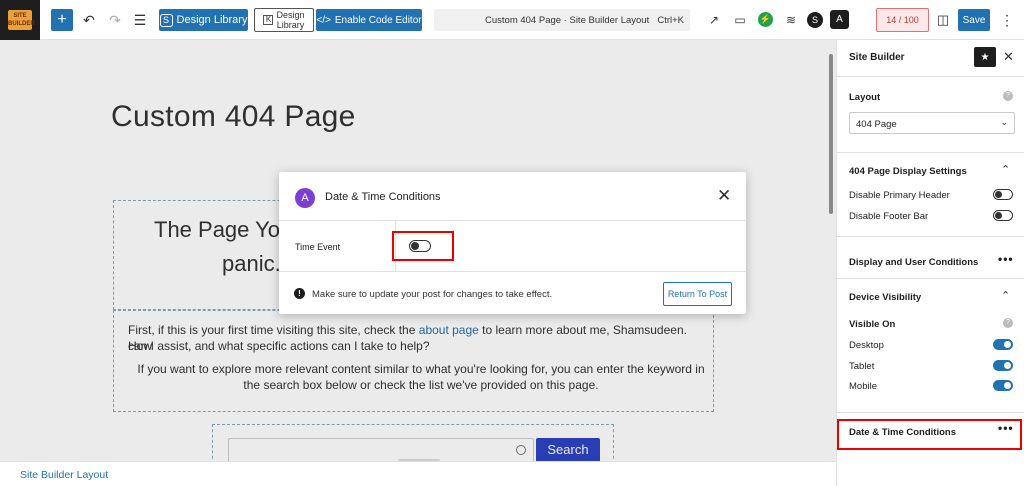  I want to click on design-library-secondary-label: Design Library, so click(290, 20).